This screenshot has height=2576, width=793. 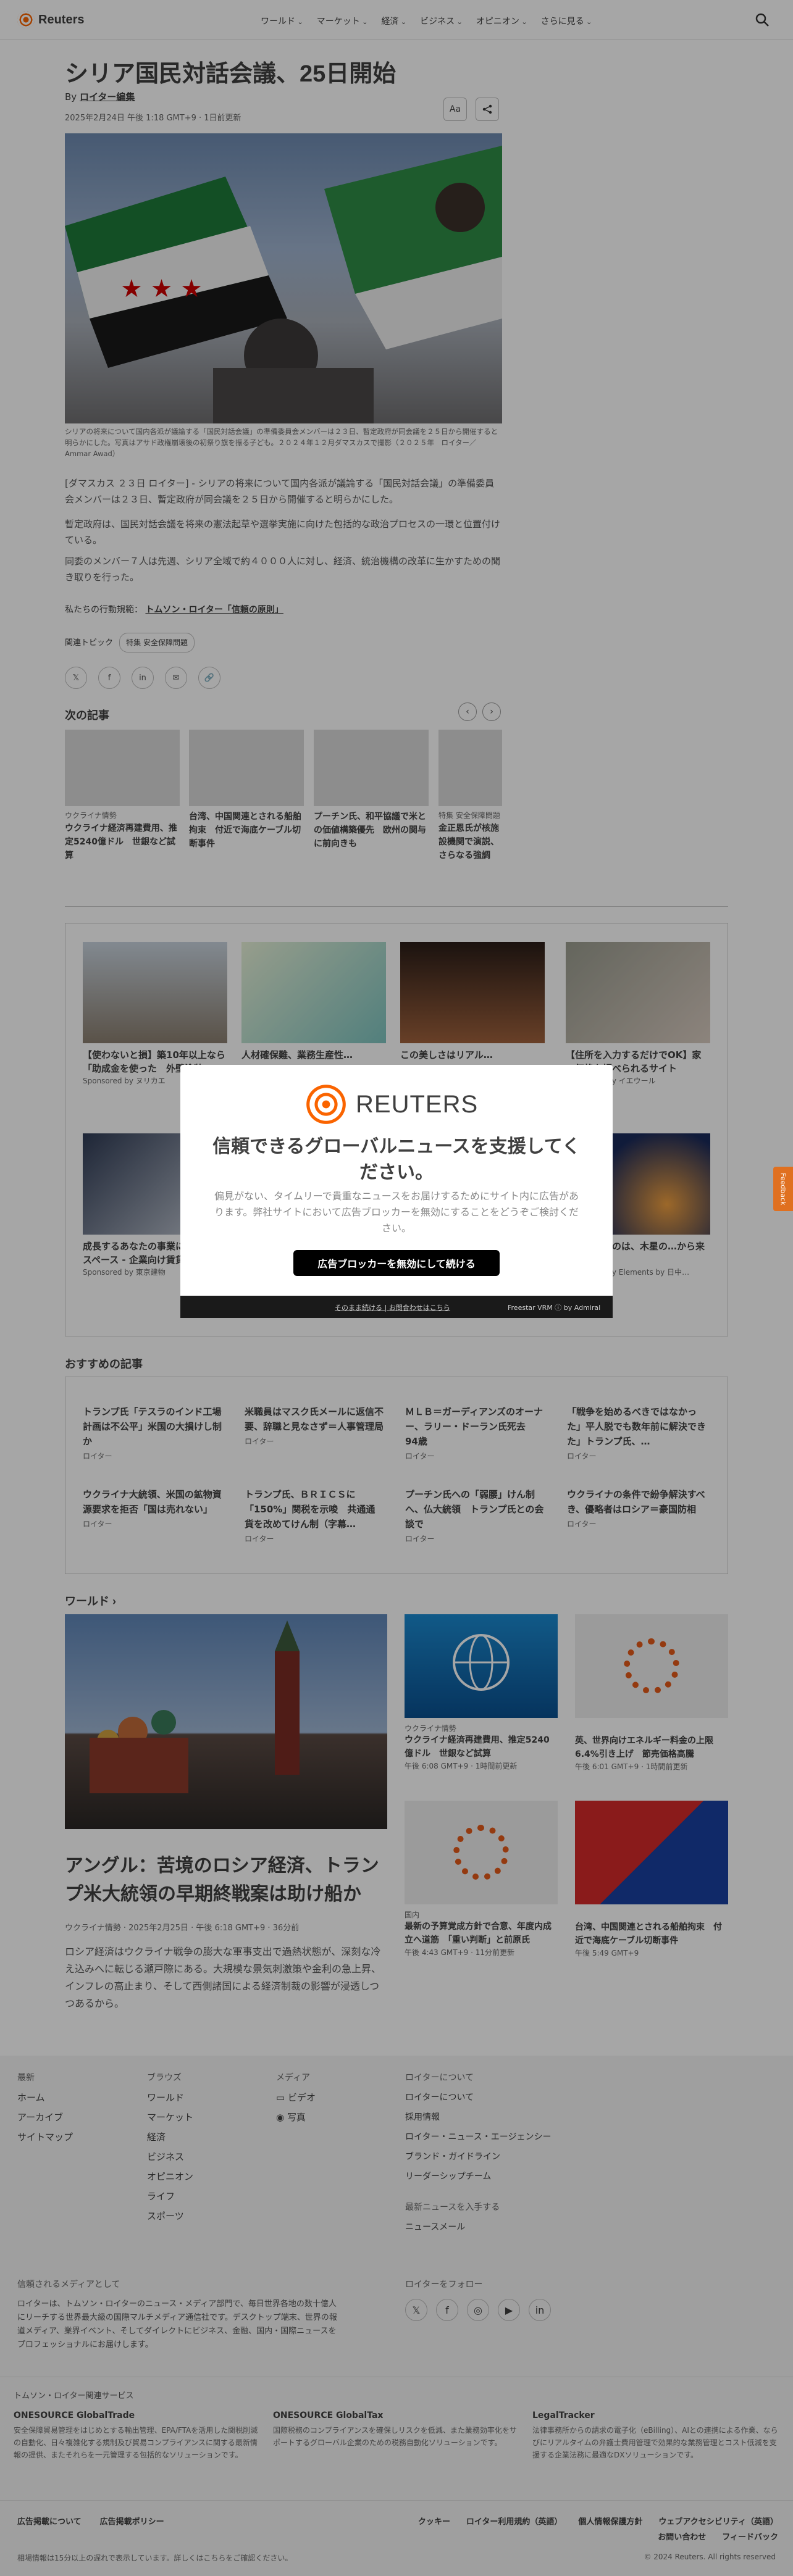 What do you see at coordinates (396, 1159) in the screenshot?
I see `modal-heading: 信頼できるグローバルニュースを支援してください。` at bounding box center [396, 1159].